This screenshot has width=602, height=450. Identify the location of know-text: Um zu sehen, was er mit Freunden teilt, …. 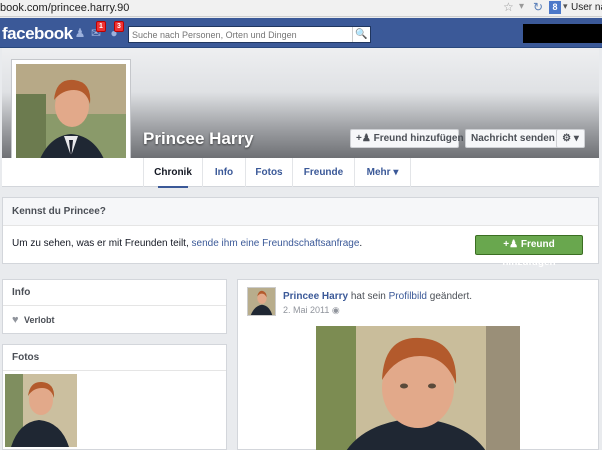
(187, 243).